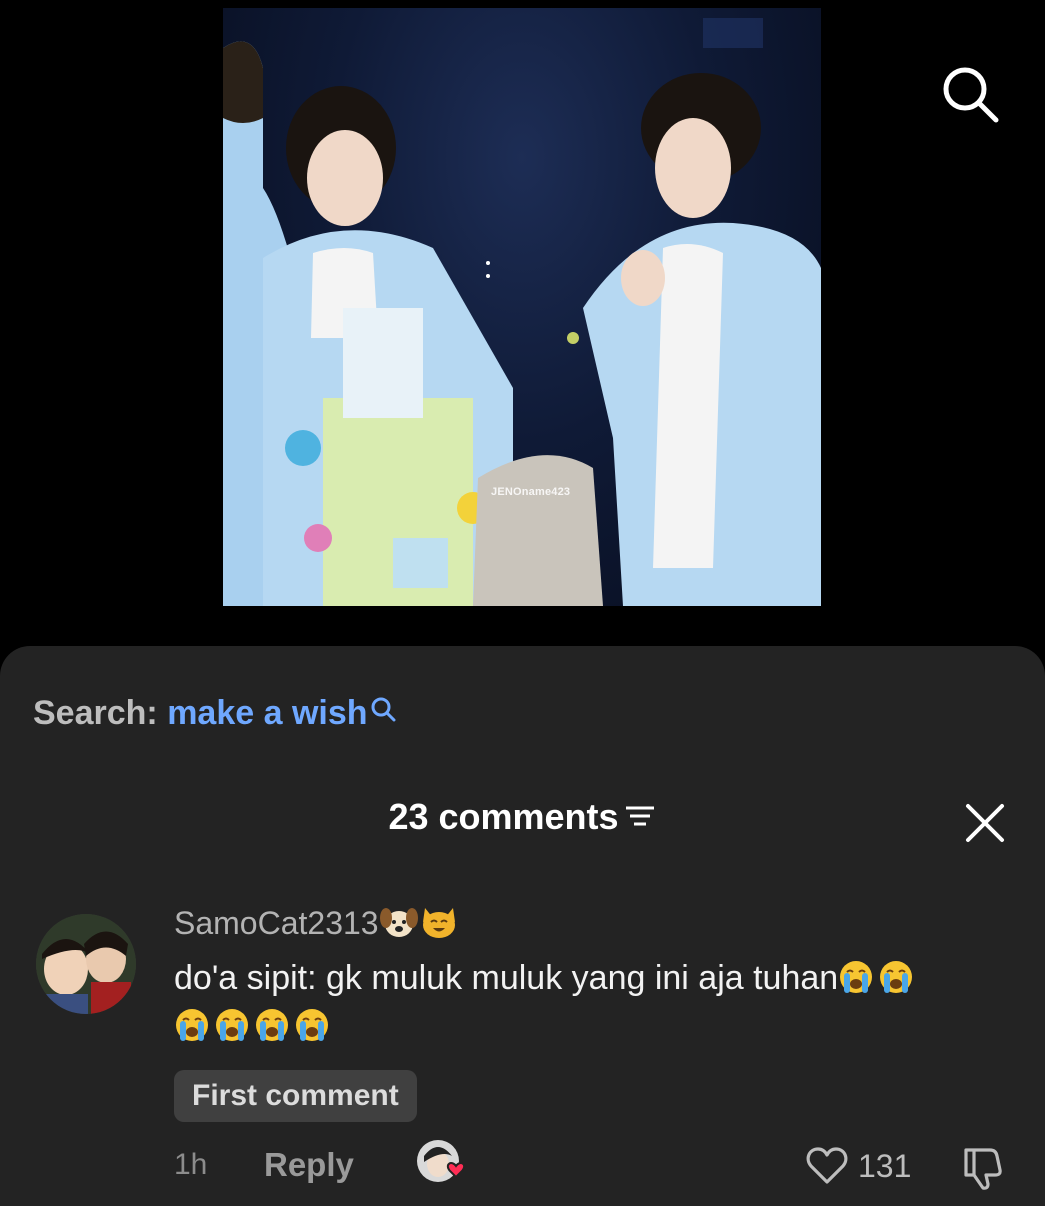 This screenshot has width=1045, height=1206. Describe the element at coordinates (95, 713) in the screenshot. I see `search-prefix: Search:` at that location.